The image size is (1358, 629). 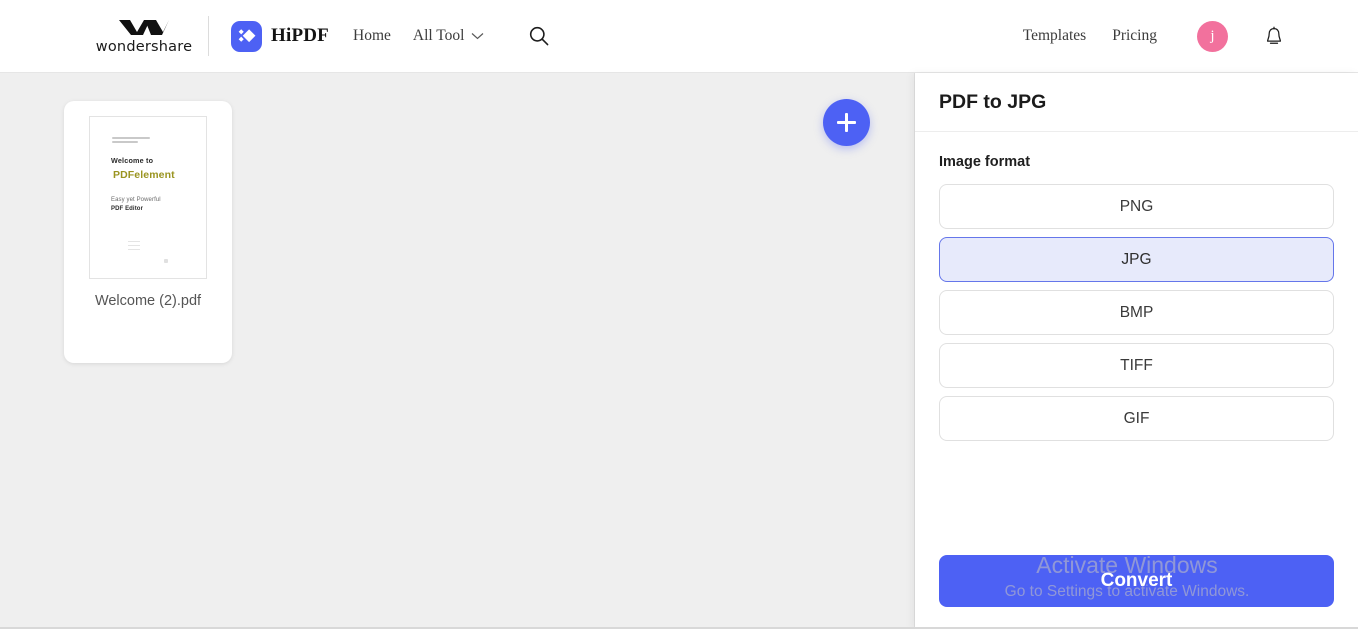 What do you see at coordinates (208, 36) in the screenshot?
I see `header-divider` at bounding box center [208, 36].